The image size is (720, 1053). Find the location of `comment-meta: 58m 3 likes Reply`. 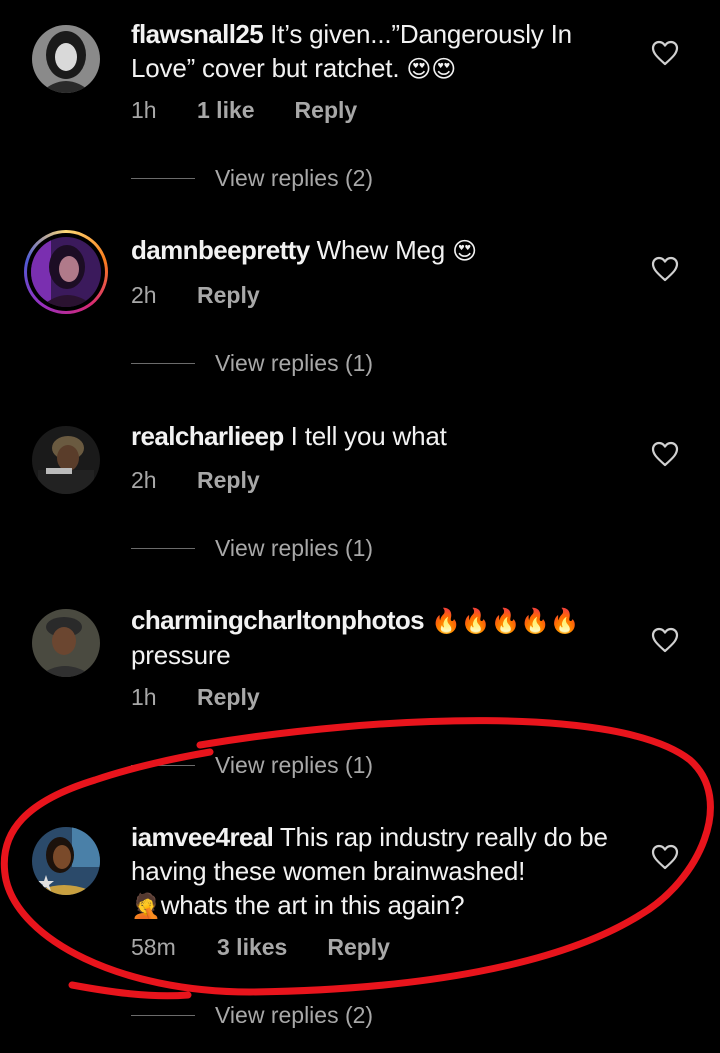

comment-meta: 58m 3 likes Reply is located at coordinates (260, 947).